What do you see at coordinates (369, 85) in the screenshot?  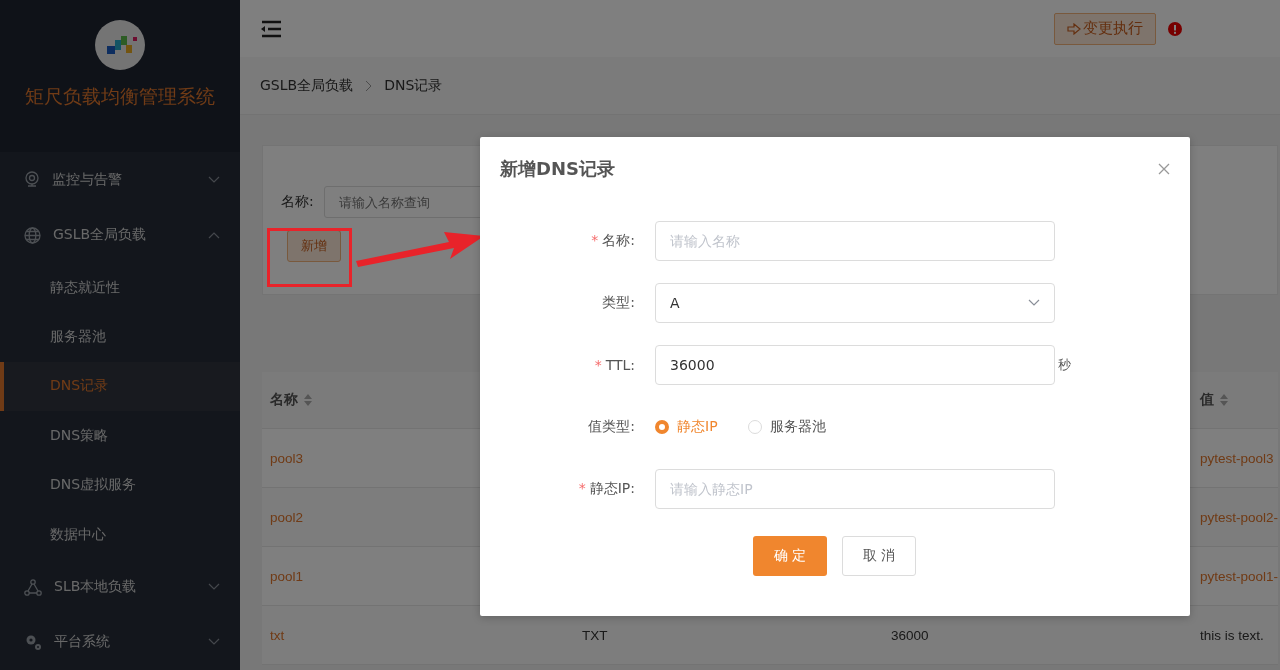 I see `chevron-right-icon` at bounding box center [369, 85].